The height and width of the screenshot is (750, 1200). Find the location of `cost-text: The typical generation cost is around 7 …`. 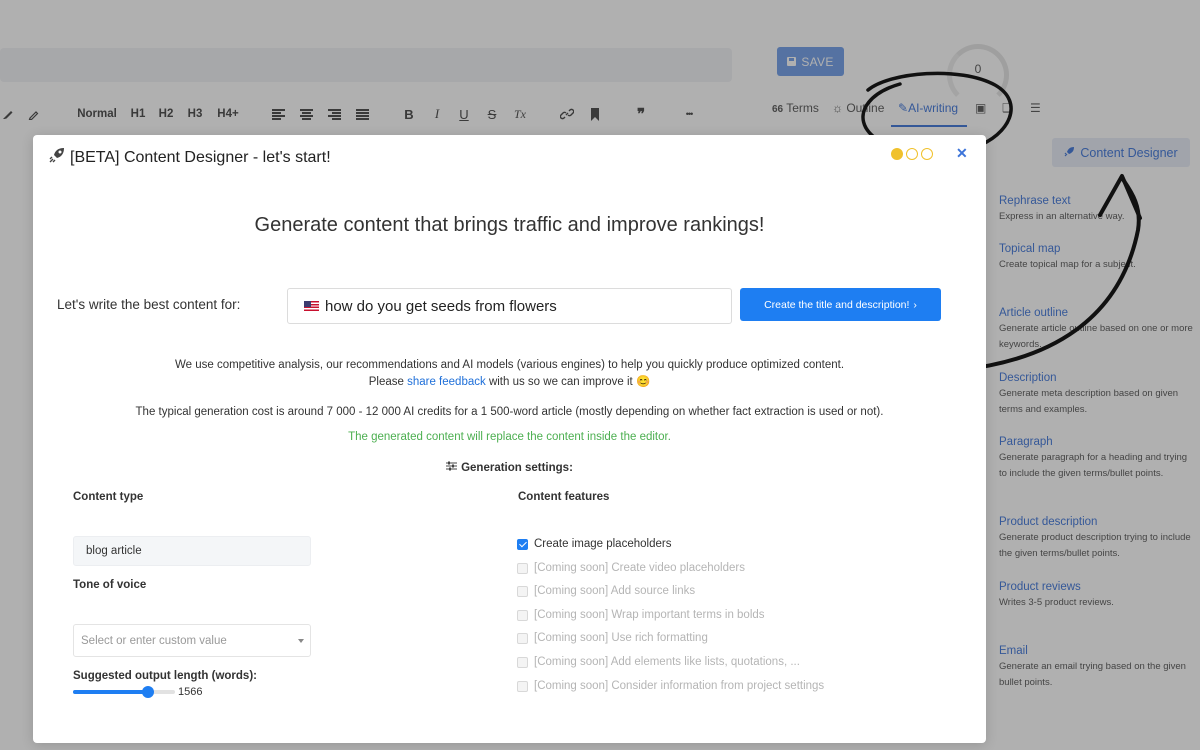

cost-text: The typical generation cost is around 7 … is located at coordinates (509, 412).